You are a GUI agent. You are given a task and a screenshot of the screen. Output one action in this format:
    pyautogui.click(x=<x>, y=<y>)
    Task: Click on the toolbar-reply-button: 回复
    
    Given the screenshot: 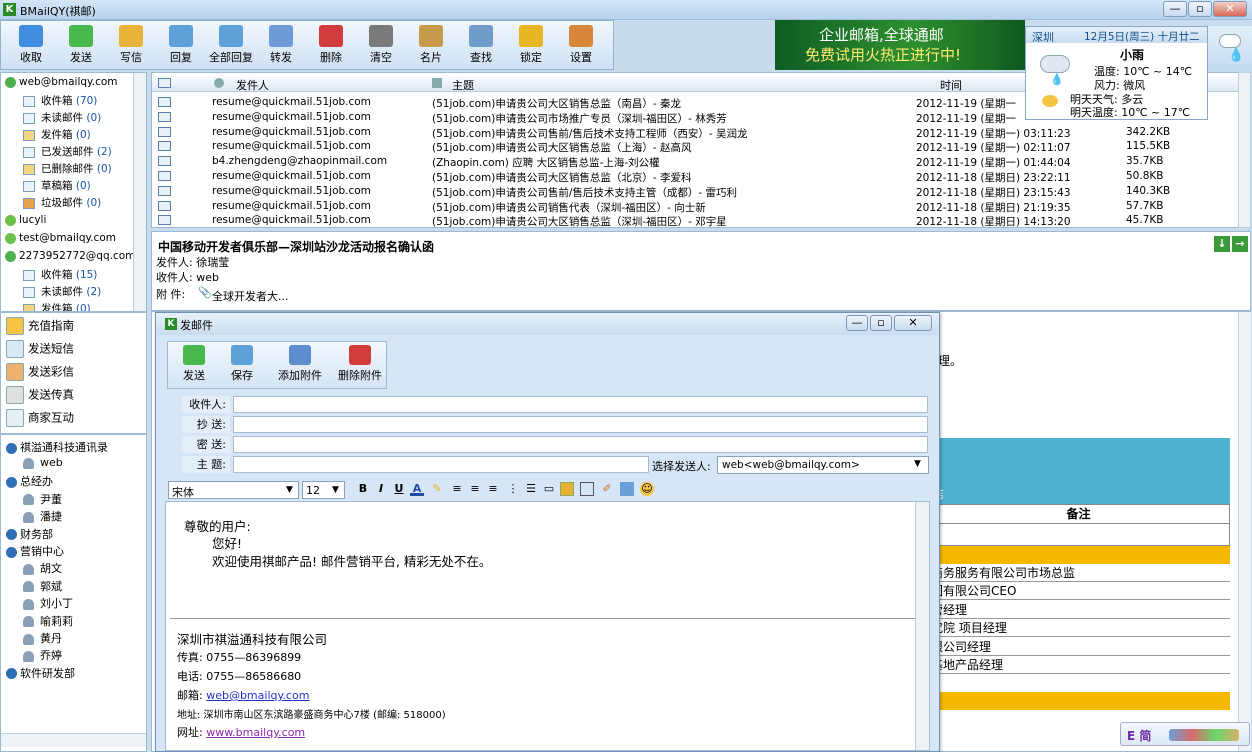 What is the action you would take?
    pyautogui.click(x=181, y=46)
    